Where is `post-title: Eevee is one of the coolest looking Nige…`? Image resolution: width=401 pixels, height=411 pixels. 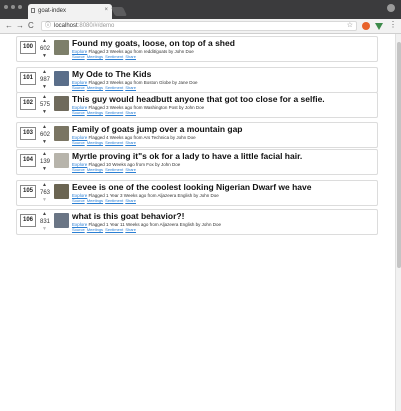
post-title: Eevee is one of the coolest looking Nige… is located at coordinates (191, 187).